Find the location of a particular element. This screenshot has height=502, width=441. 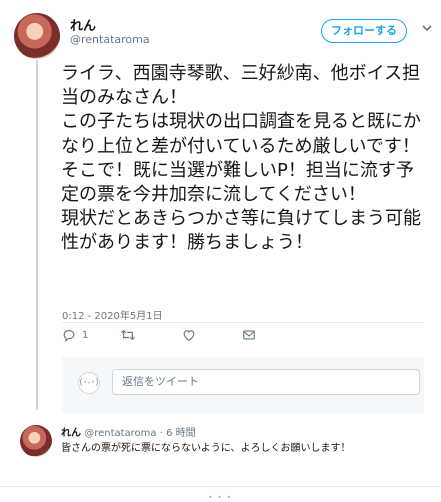

more-indicator: • • • is located at coordinates (220, 497).